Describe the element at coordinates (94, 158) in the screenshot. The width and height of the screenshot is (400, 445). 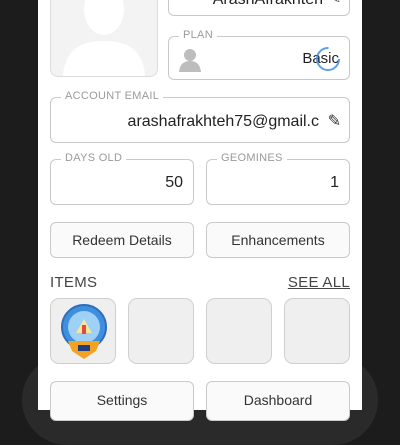
I see `days-old-label: DAYS OLD` at that location.